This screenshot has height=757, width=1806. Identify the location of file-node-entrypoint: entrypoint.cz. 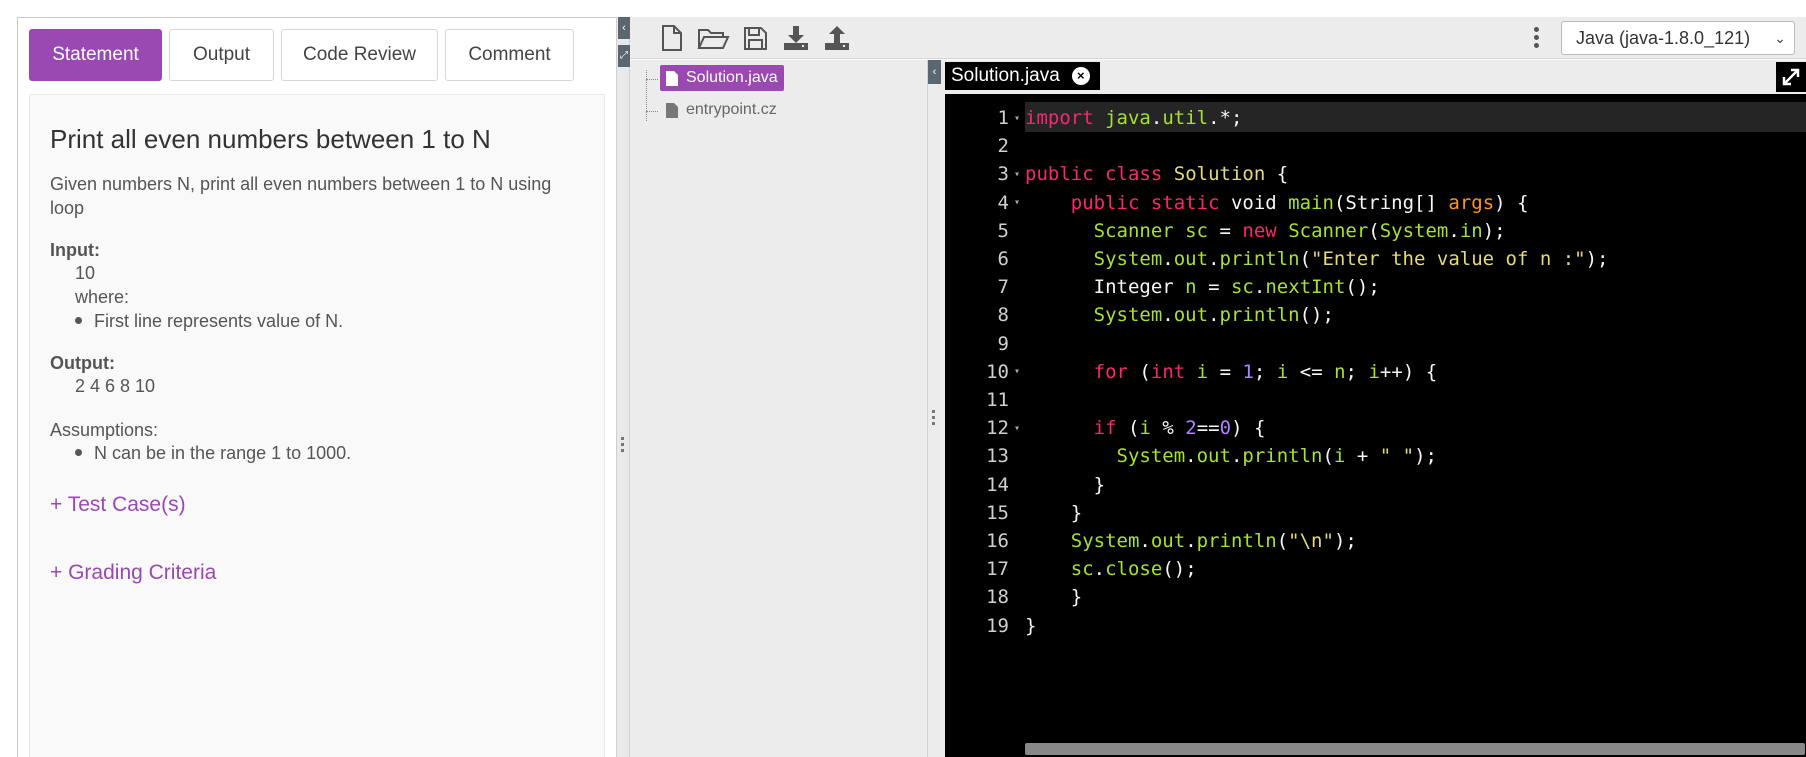
(721, 110).